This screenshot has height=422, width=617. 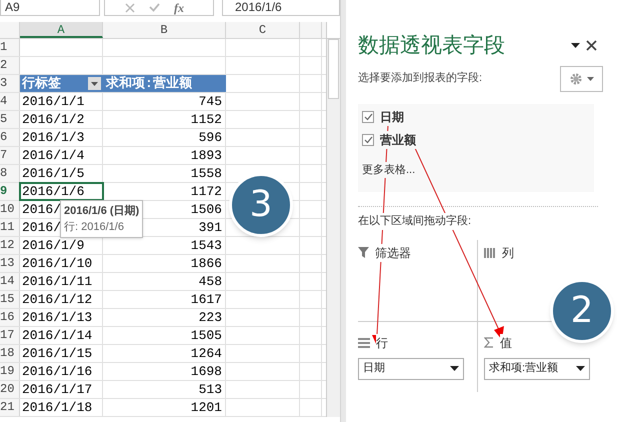 What do you see at coordinates (263, 30) in the screenshot?
I see `column-header: C` at bounding box center [263, 30].